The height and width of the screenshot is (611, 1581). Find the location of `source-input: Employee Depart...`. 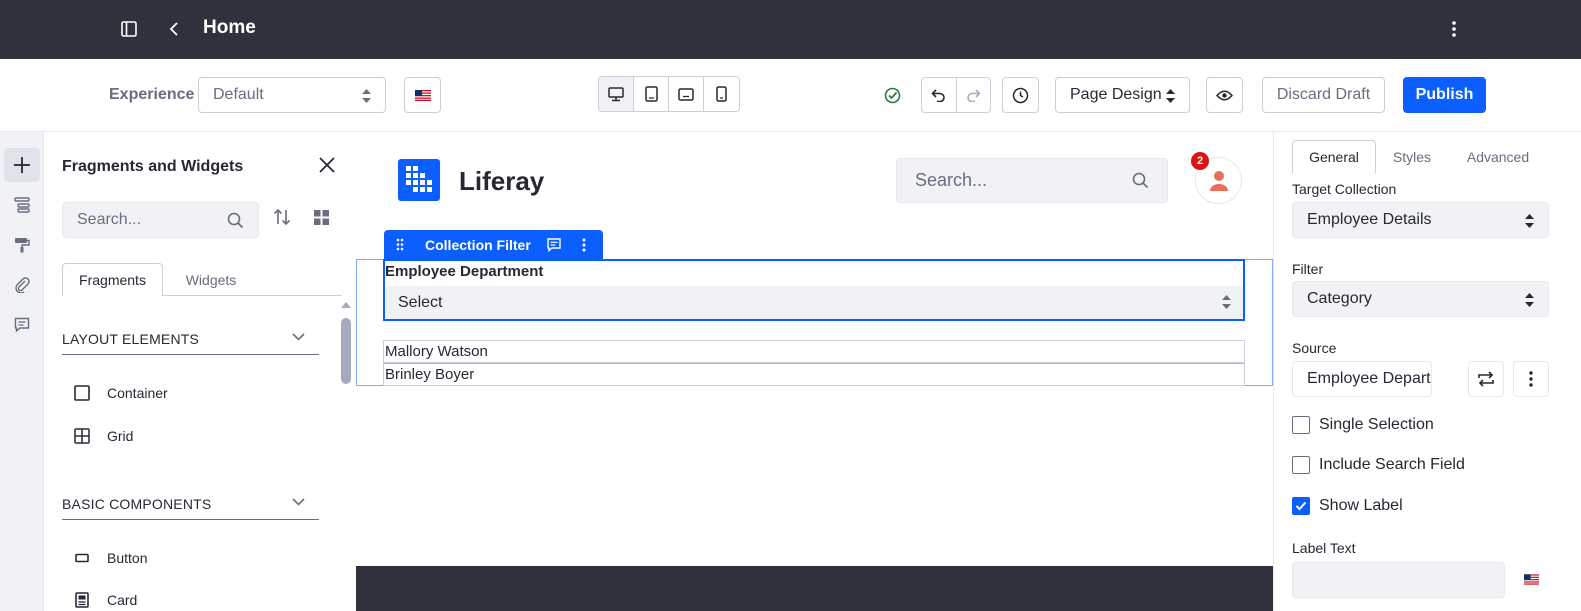

source-input: Employee Depart... is located at coordinates (1362, 379).